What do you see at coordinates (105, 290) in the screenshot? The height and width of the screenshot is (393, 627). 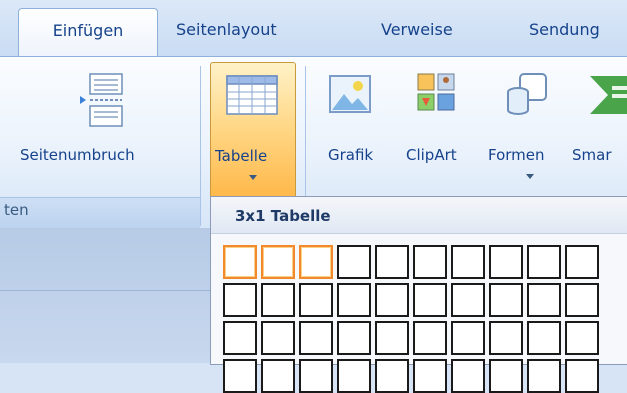 I see `divider` at bounding box center [105, 290].